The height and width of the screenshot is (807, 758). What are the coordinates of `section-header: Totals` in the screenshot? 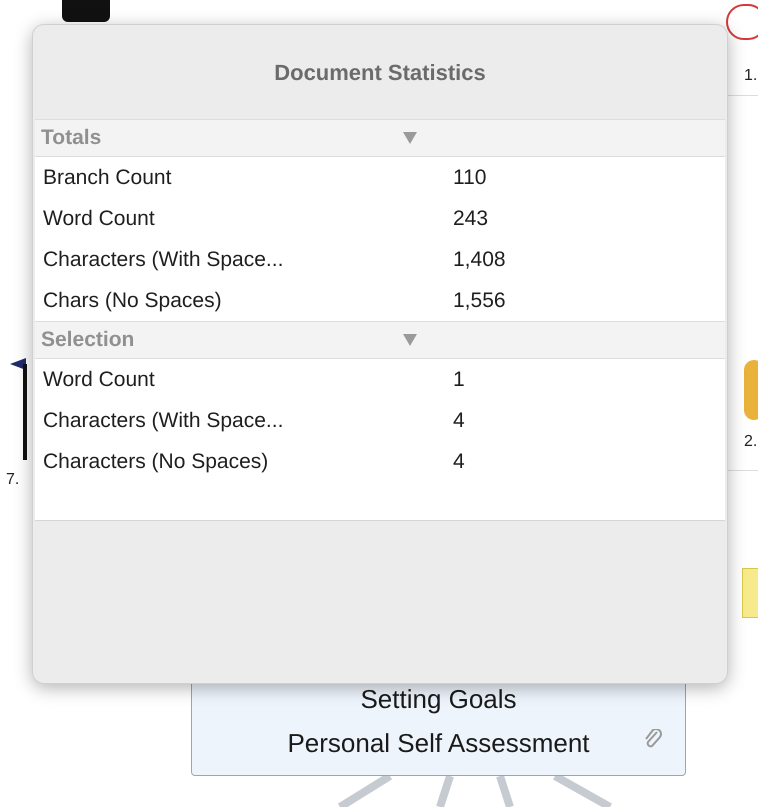 It's located at (380, 138).